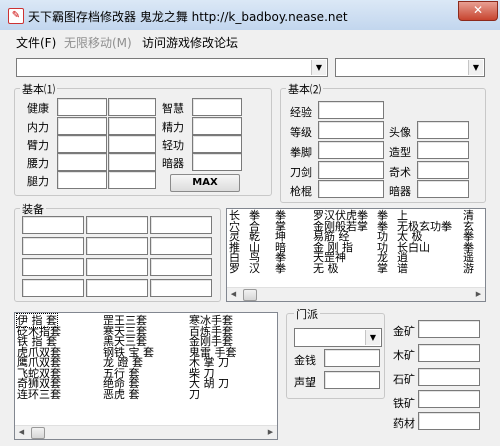  I want to click on chevron-down-icon: ▼, so click(475, 67).